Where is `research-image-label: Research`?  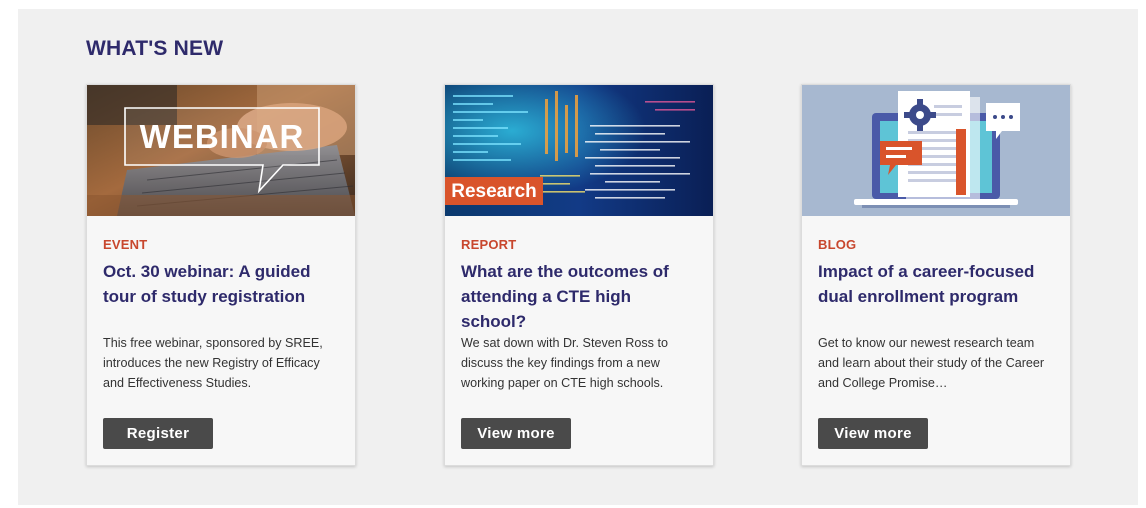
research-image-label: Research is located at coordinates (494, 191).